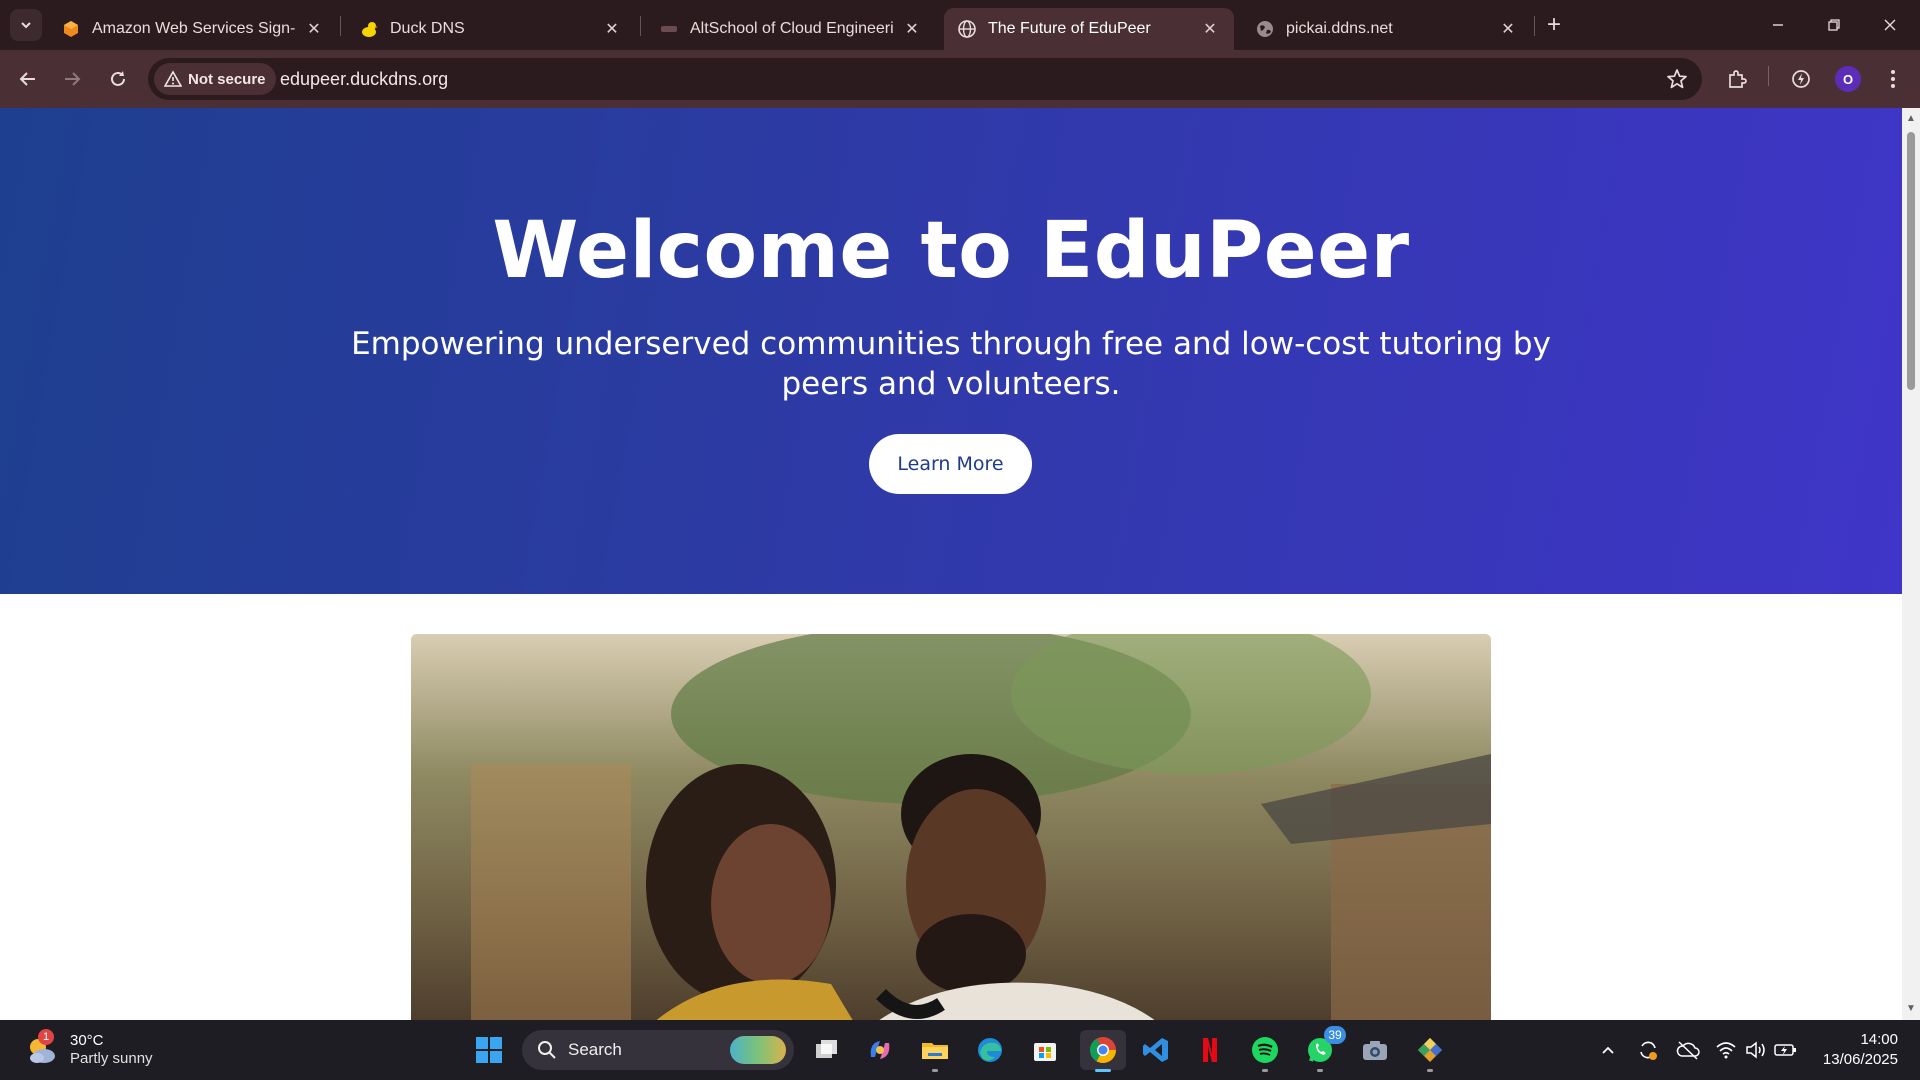 This screenshot has height=1080, width=1920. I want to click on search-icon, so click(547, 1050).